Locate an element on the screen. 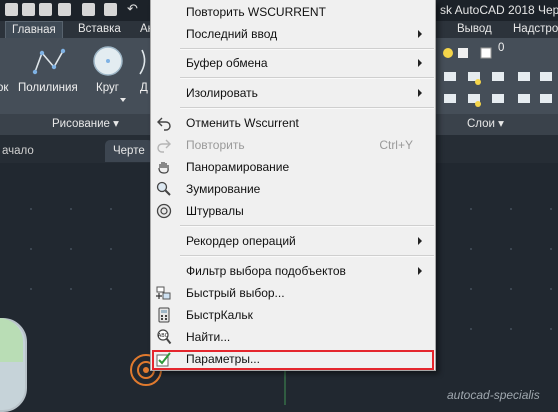 This screenshot has height=412, width=558. tab-start: ачало is located at coordinates (18, 151).